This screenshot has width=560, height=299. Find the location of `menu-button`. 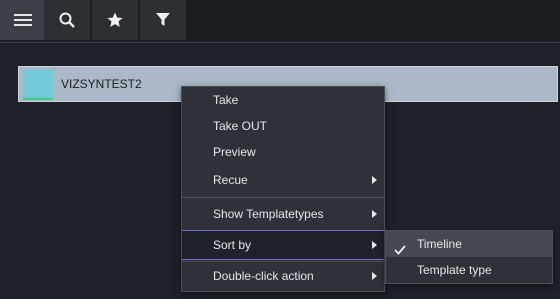

menu-button is located at coordinates (23, 20).